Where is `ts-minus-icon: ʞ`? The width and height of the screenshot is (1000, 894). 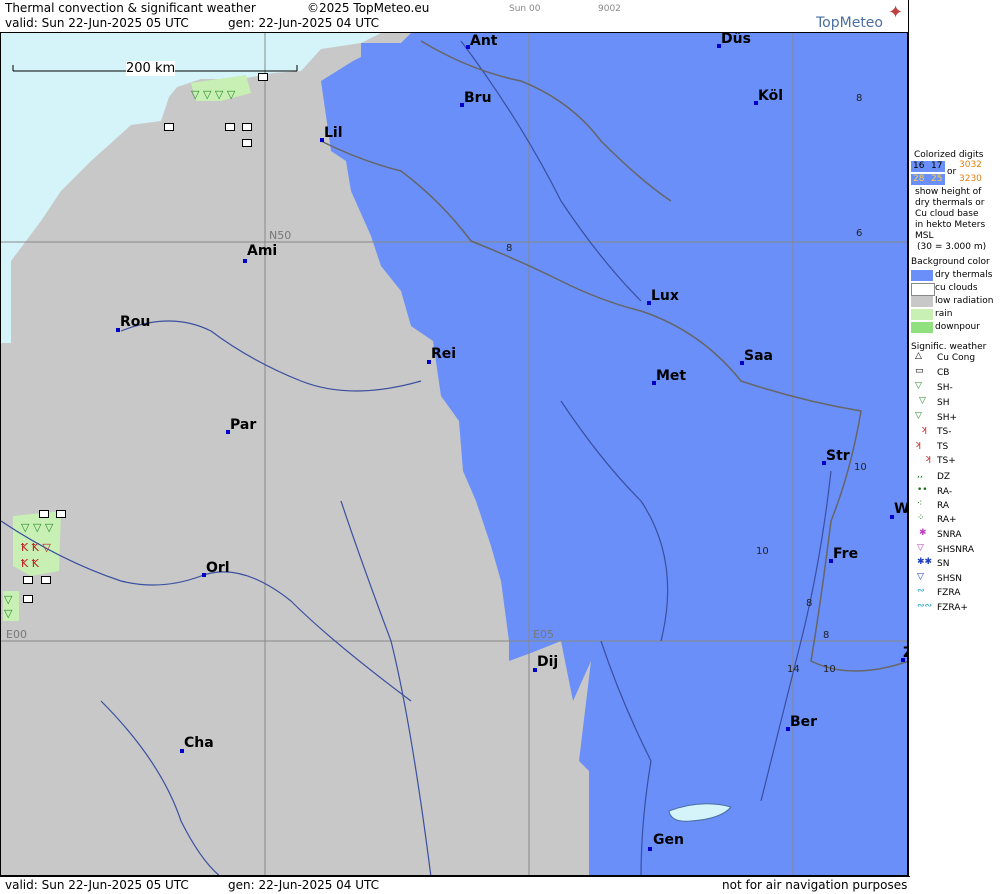 ts-minus-icon: ʞ is located at coordinates (924, 430).